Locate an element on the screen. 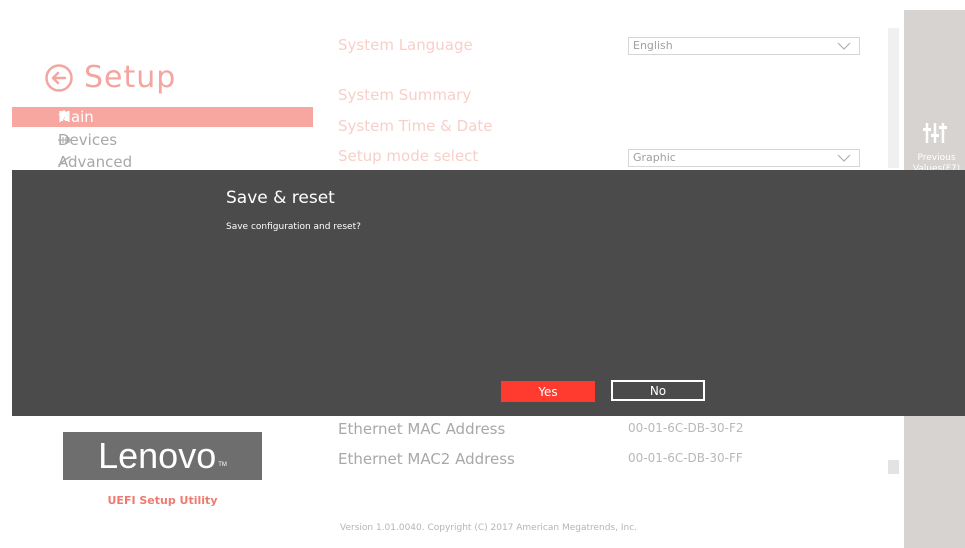  logo-text: Lenovo is located at coordinates (157, 455).